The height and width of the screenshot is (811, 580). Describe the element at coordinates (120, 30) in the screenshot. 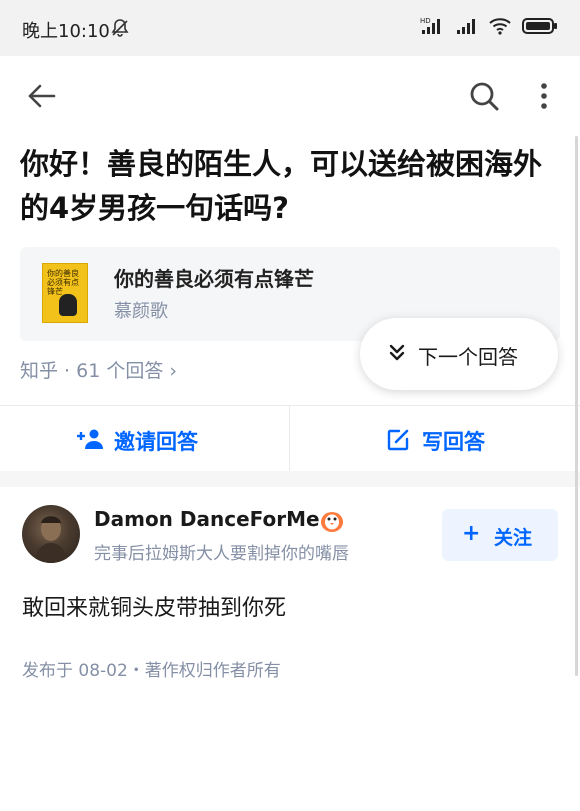

I see `mute-bell-icon` at that location.